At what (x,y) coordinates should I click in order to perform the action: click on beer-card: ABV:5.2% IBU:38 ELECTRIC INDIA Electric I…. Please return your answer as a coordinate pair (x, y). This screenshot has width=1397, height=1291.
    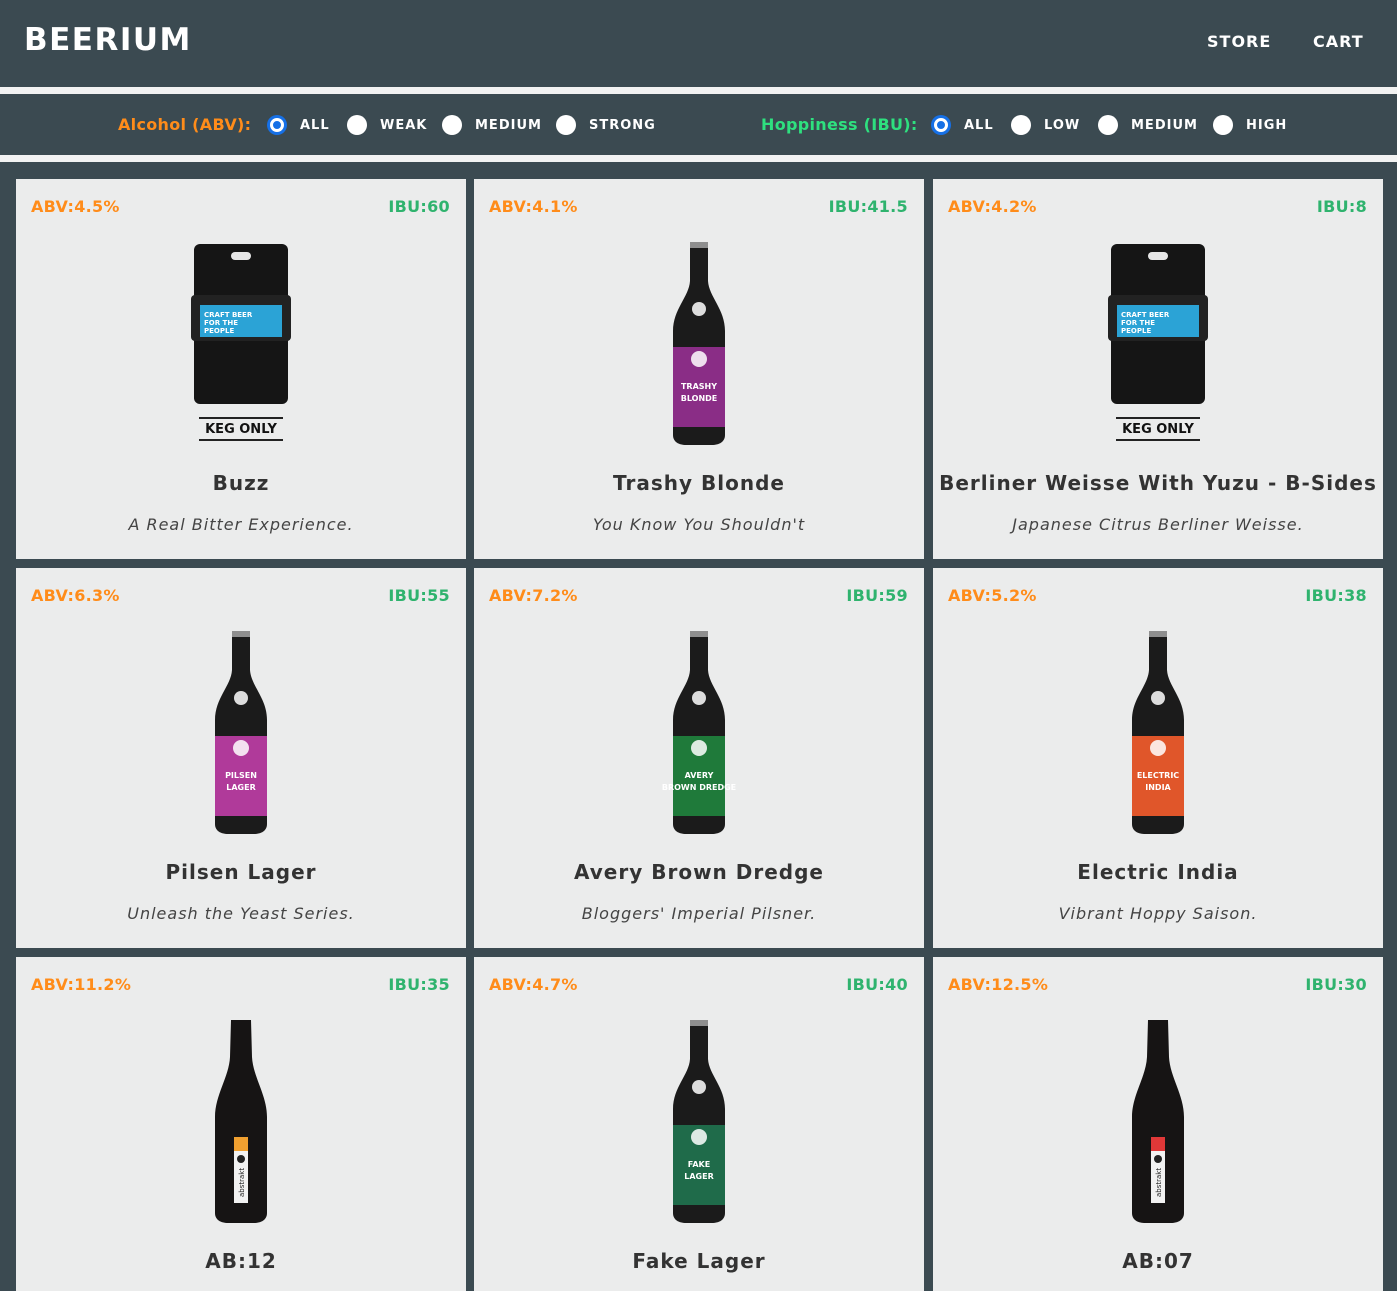
    Looking at the image, I should click on (1158, 758).